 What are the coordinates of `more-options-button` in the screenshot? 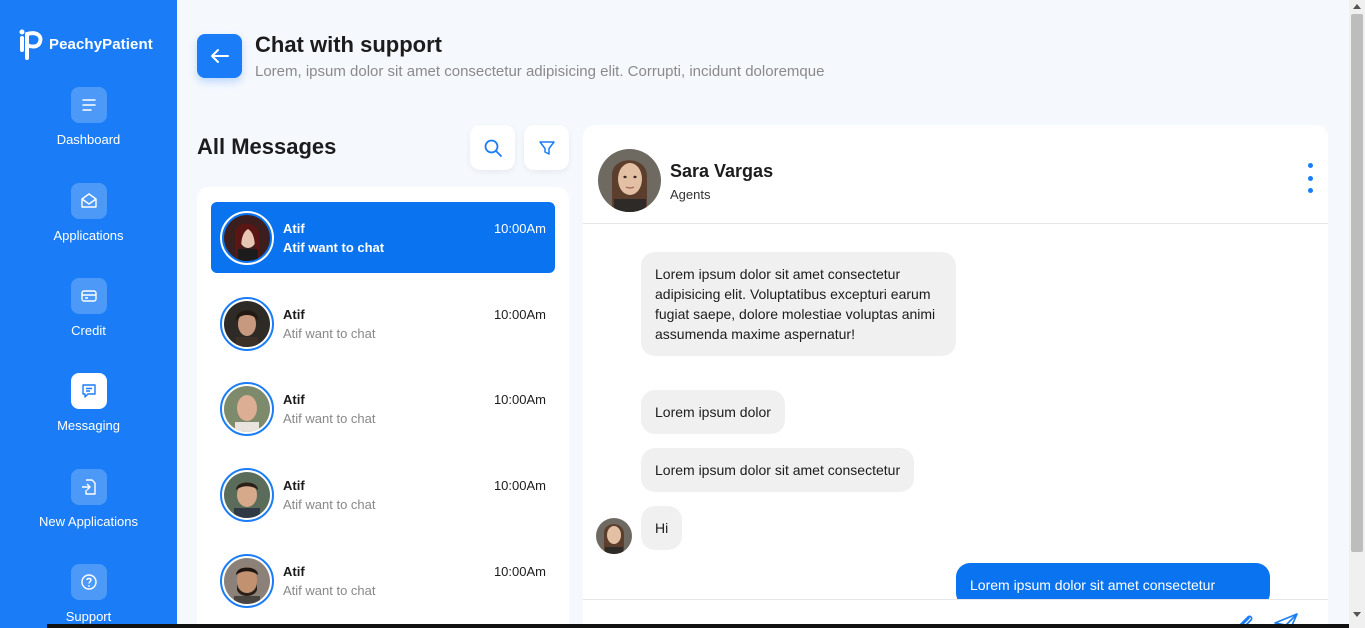 It's located at (1310, 178).